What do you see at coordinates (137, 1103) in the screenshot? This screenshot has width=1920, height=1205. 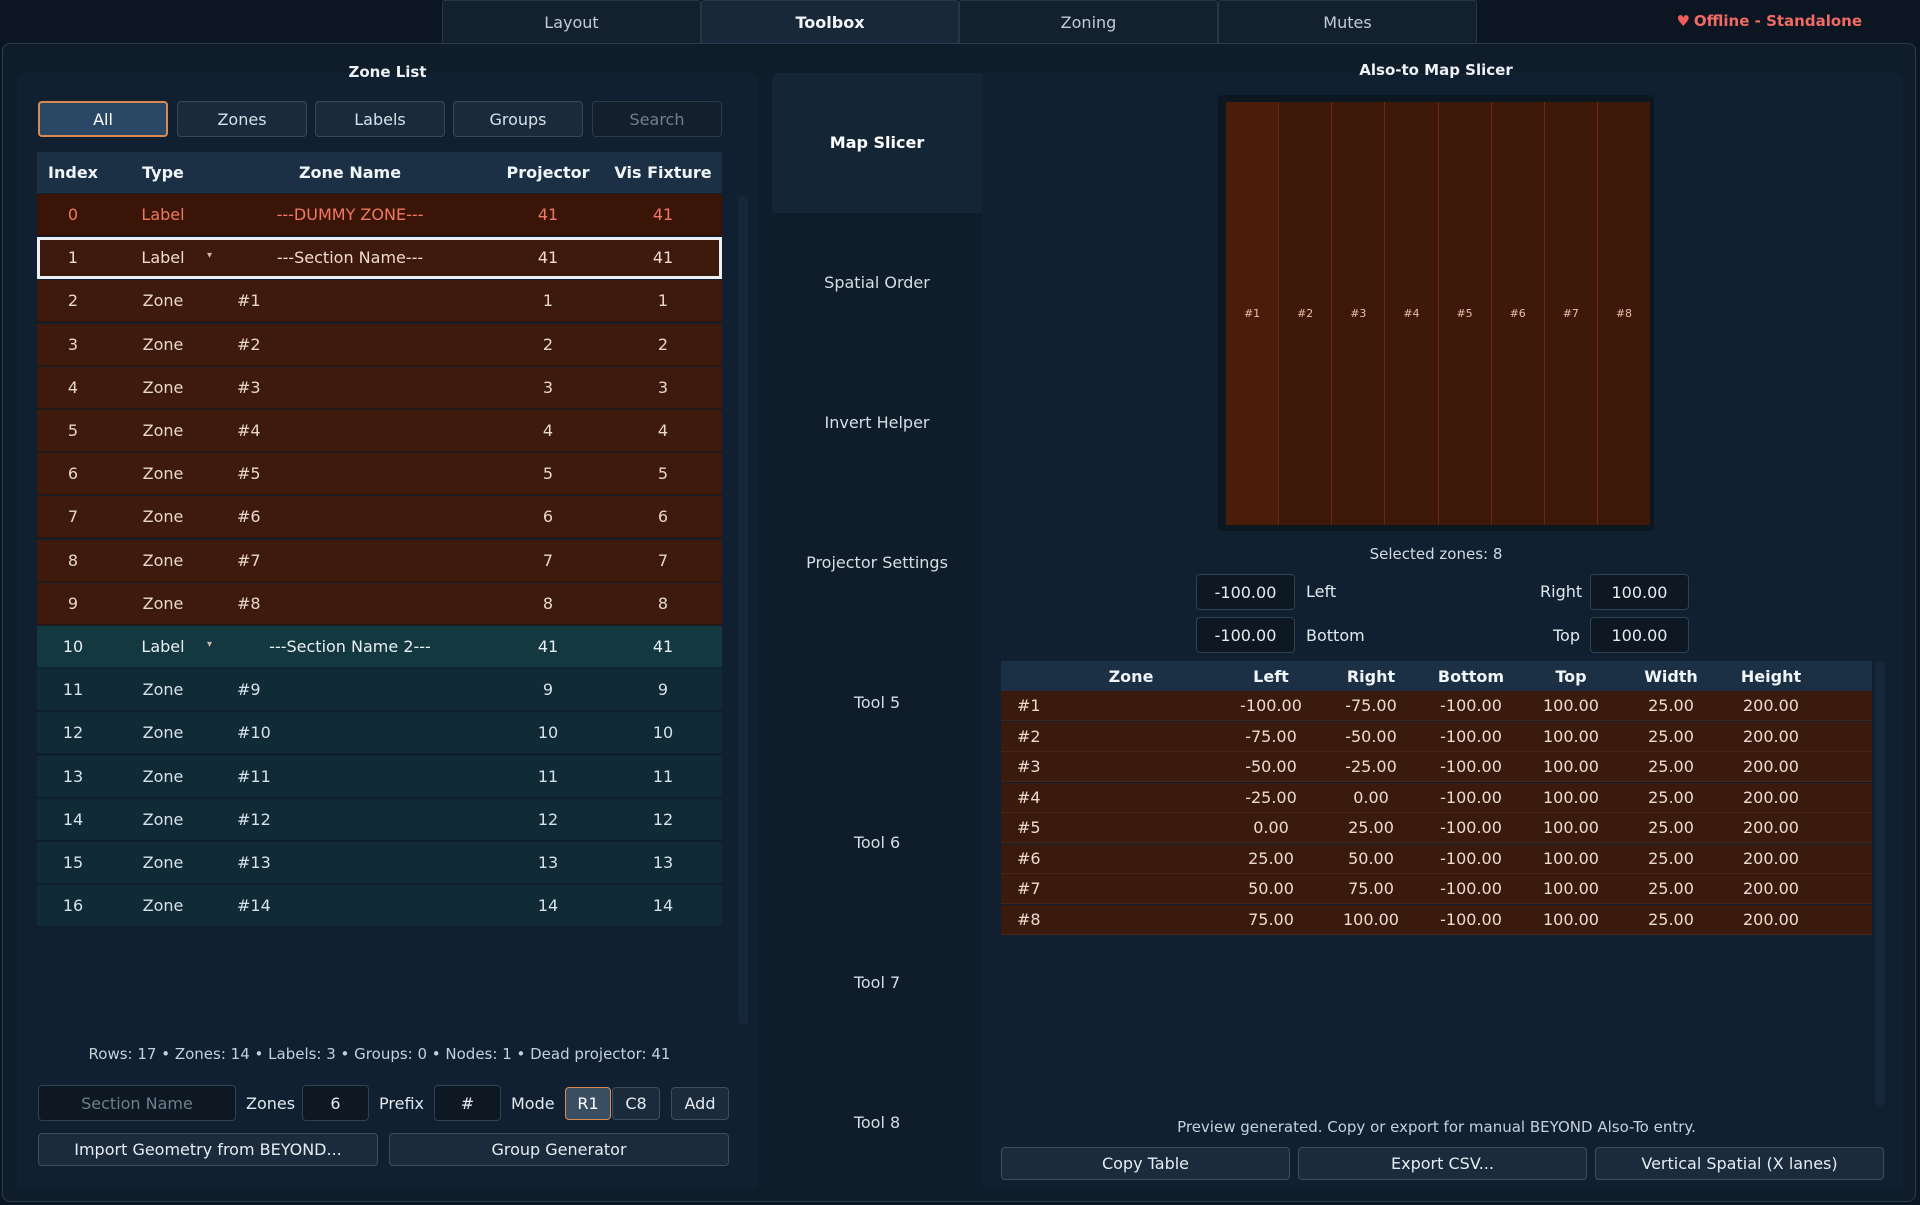 I see `section-name-input: Section Name` at bounding box center [137, 1103].